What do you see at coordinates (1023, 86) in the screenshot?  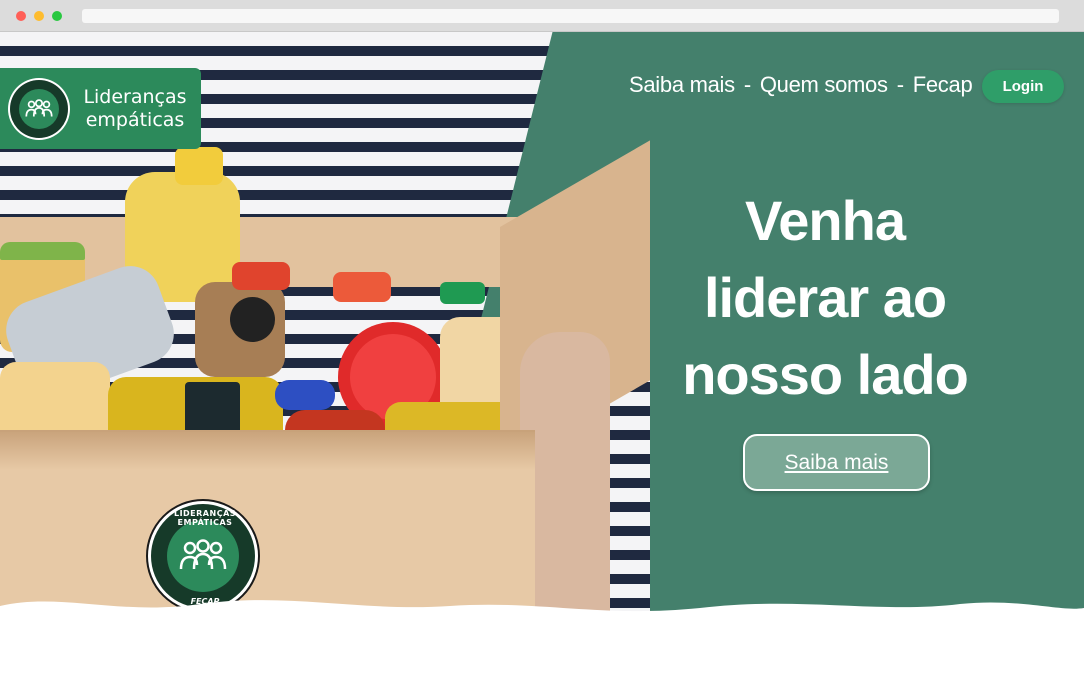 I see `login-button: Login` at bounding box center [1023, 86].